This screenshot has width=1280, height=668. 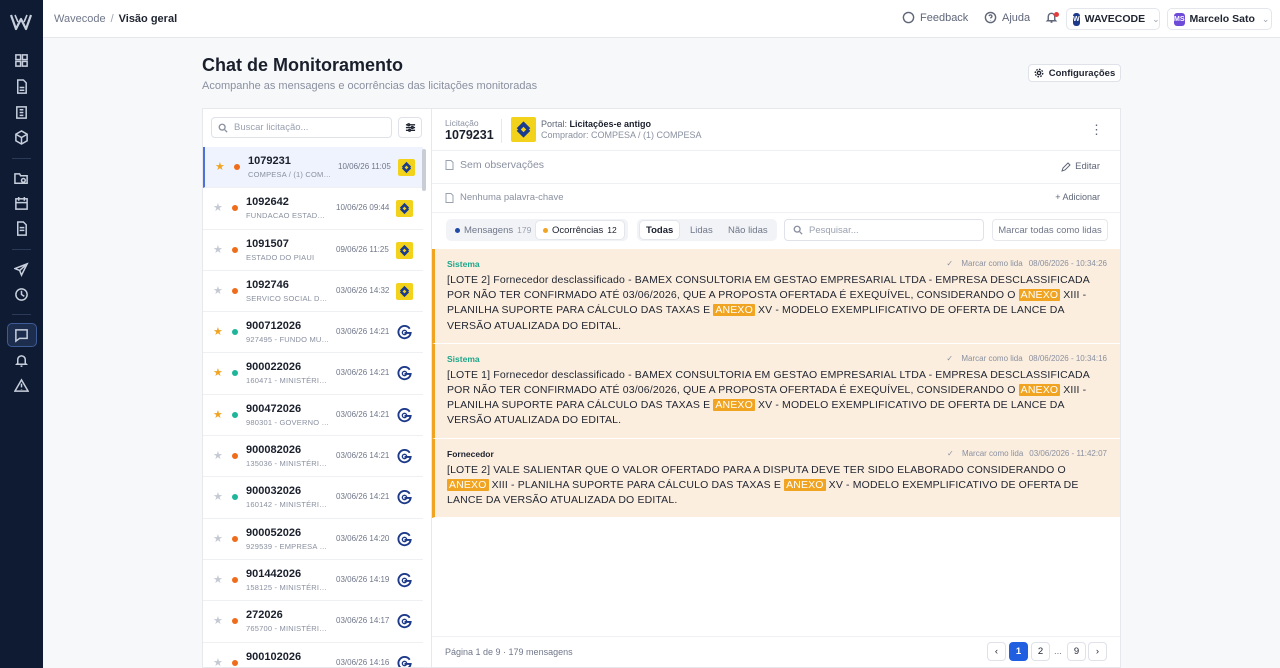 I want to click on wavecode-logo-icon, so click(x=21, y=22).